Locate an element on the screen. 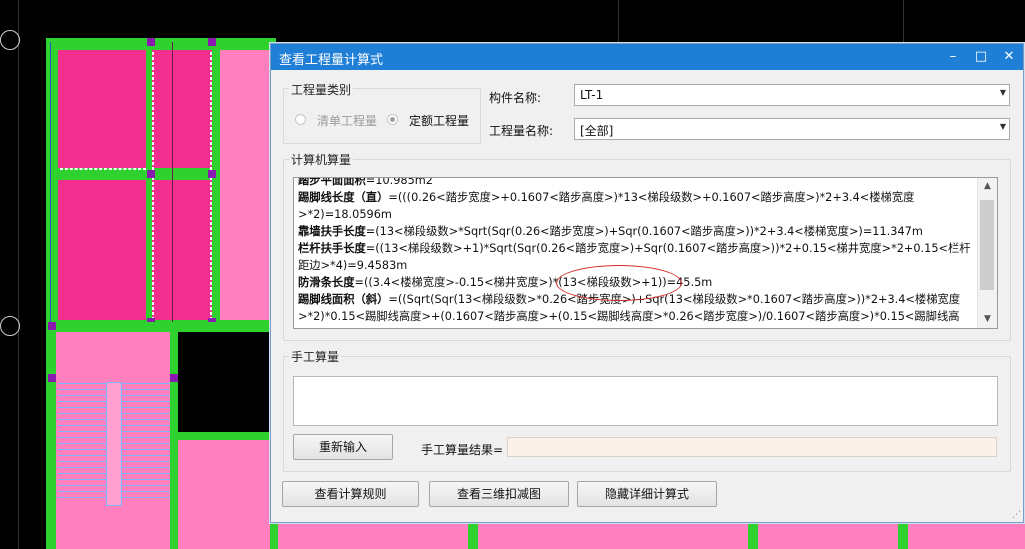 This screenshot has height=549, width=1025. manual-result-field is located at coordinates (752, 447).